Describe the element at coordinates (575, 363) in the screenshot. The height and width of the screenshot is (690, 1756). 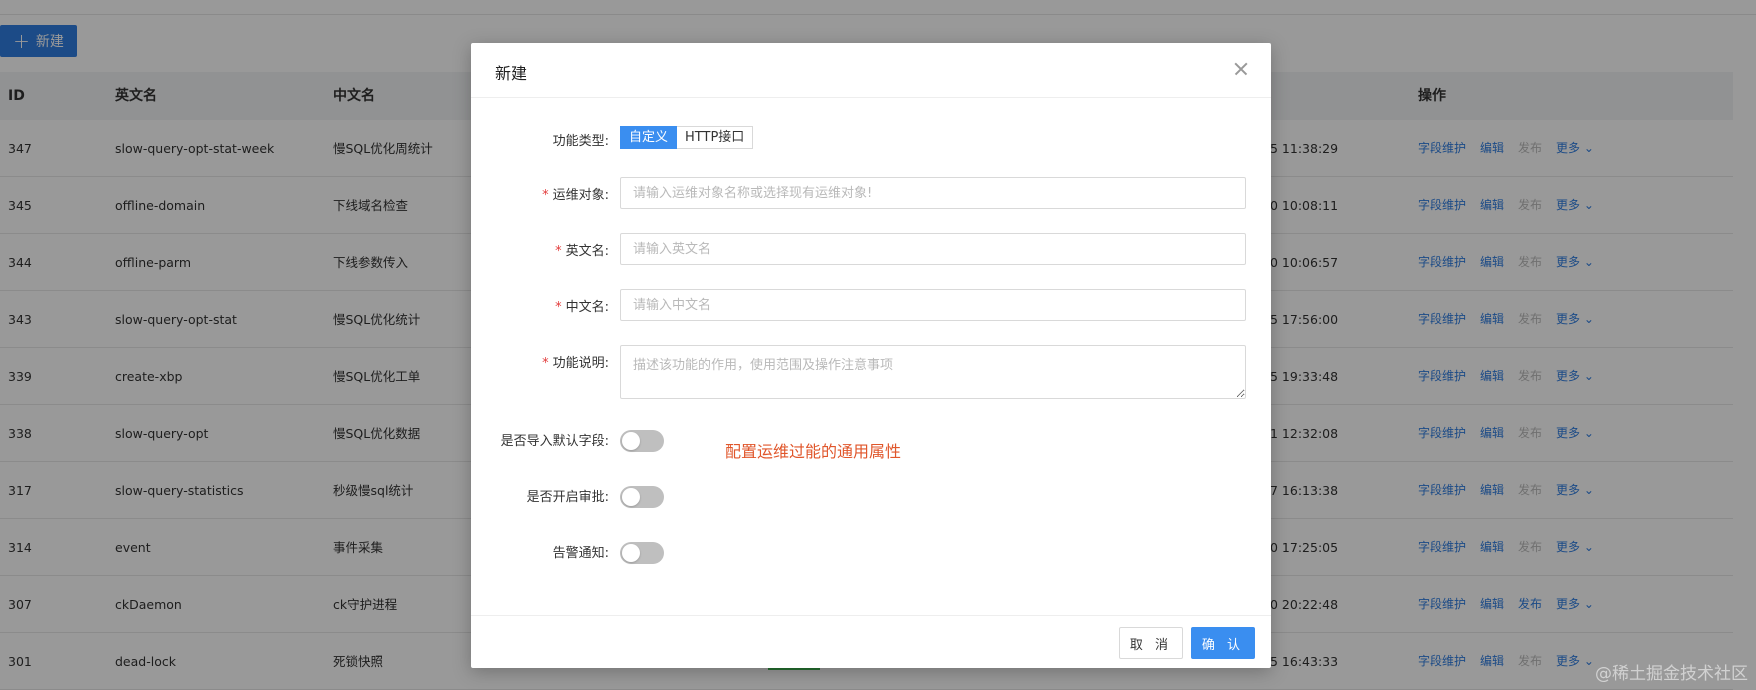
I see `desc-label: * 功能说明:` at that location.